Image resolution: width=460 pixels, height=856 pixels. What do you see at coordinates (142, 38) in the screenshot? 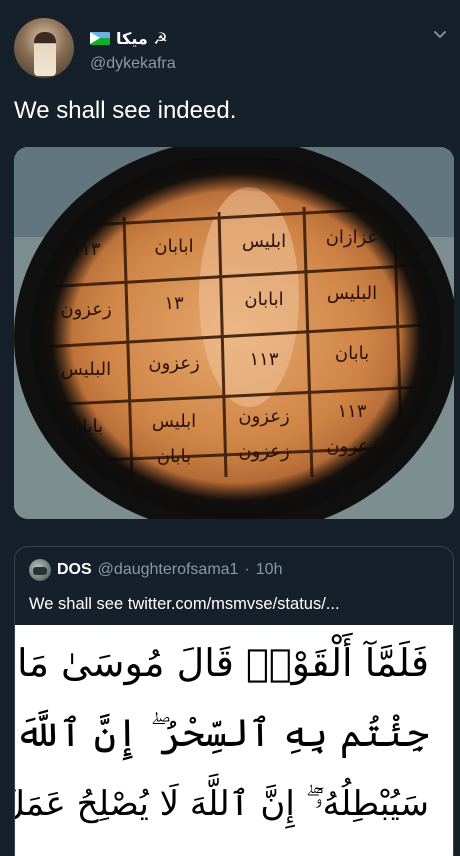
I see `display-name: ميكا ☭` at bounding box center [142, 38].